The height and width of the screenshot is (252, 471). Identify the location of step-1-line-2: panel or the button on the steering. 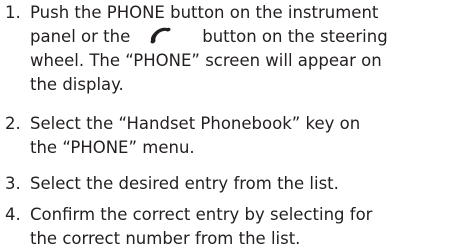
(209, 37).